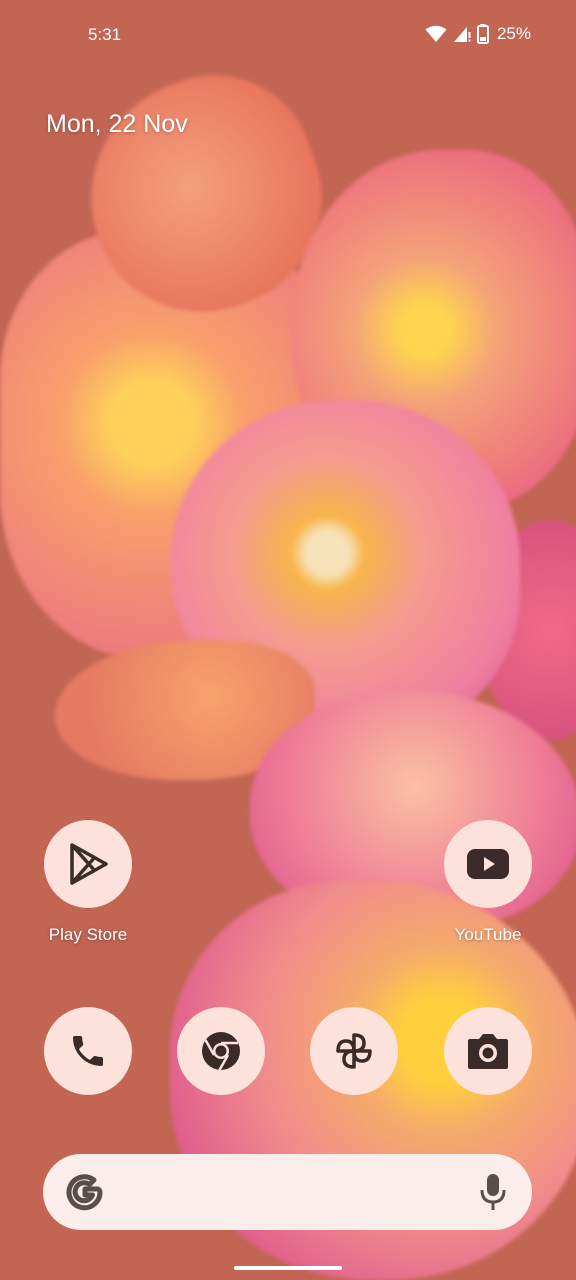  I want to click on google-search-bar, so click(287, 1192).